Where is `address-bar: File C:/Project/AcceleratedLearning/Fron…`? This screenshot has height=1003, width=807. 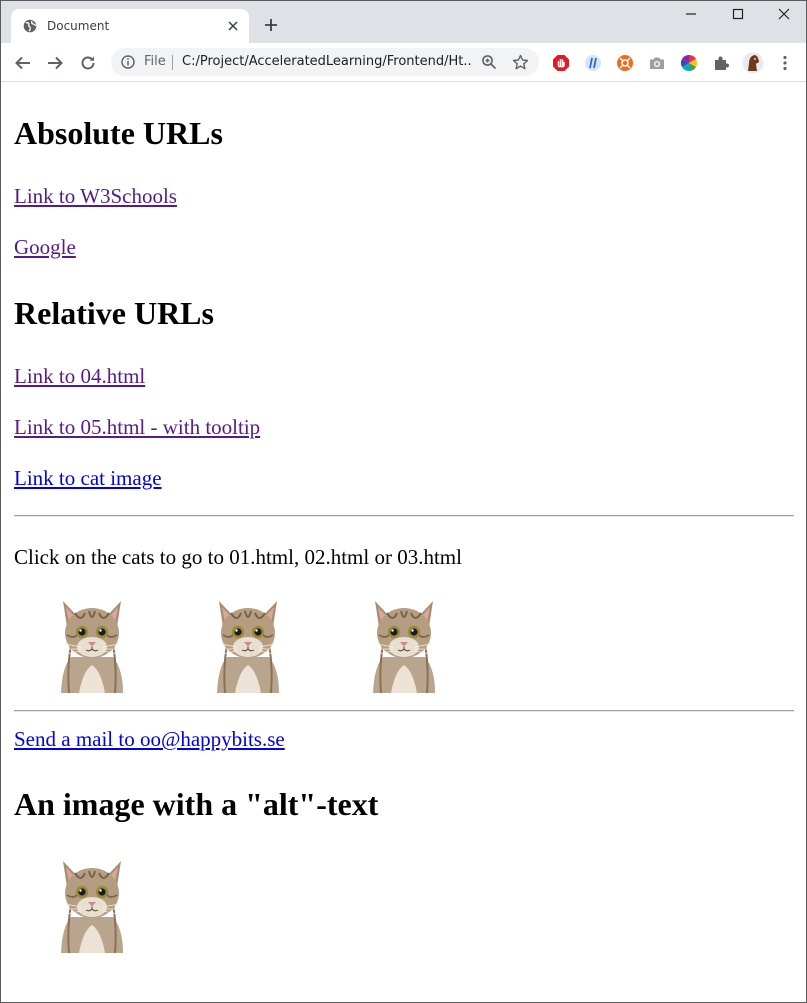
address-bar: File C:/Project/AcceleratedLearning/Fron… is located at coordinates (325, 62).